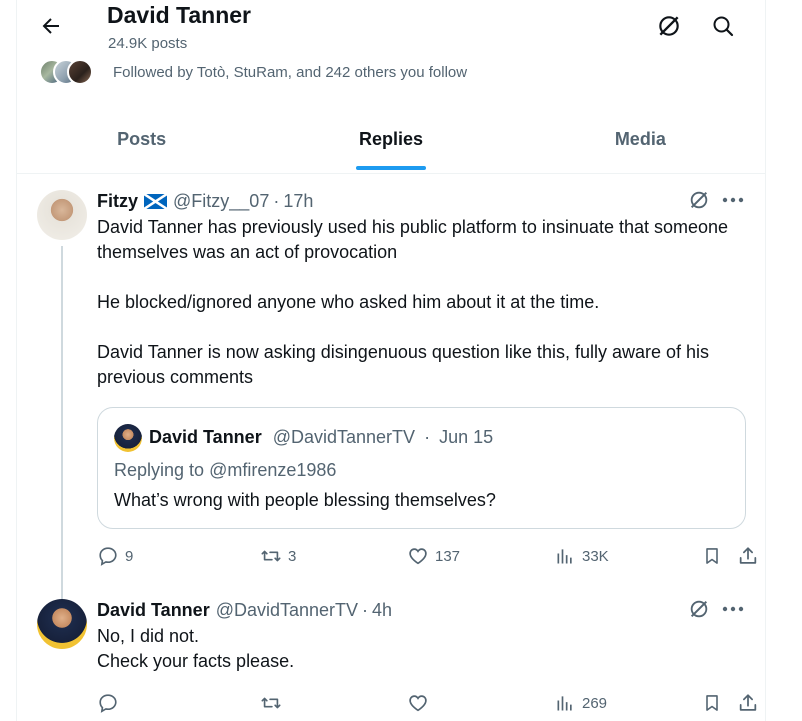  What do you see at coordinates (298, 201) in the screenshot?
I see `tweet-time: 17h` at bounding box center [298, 201].